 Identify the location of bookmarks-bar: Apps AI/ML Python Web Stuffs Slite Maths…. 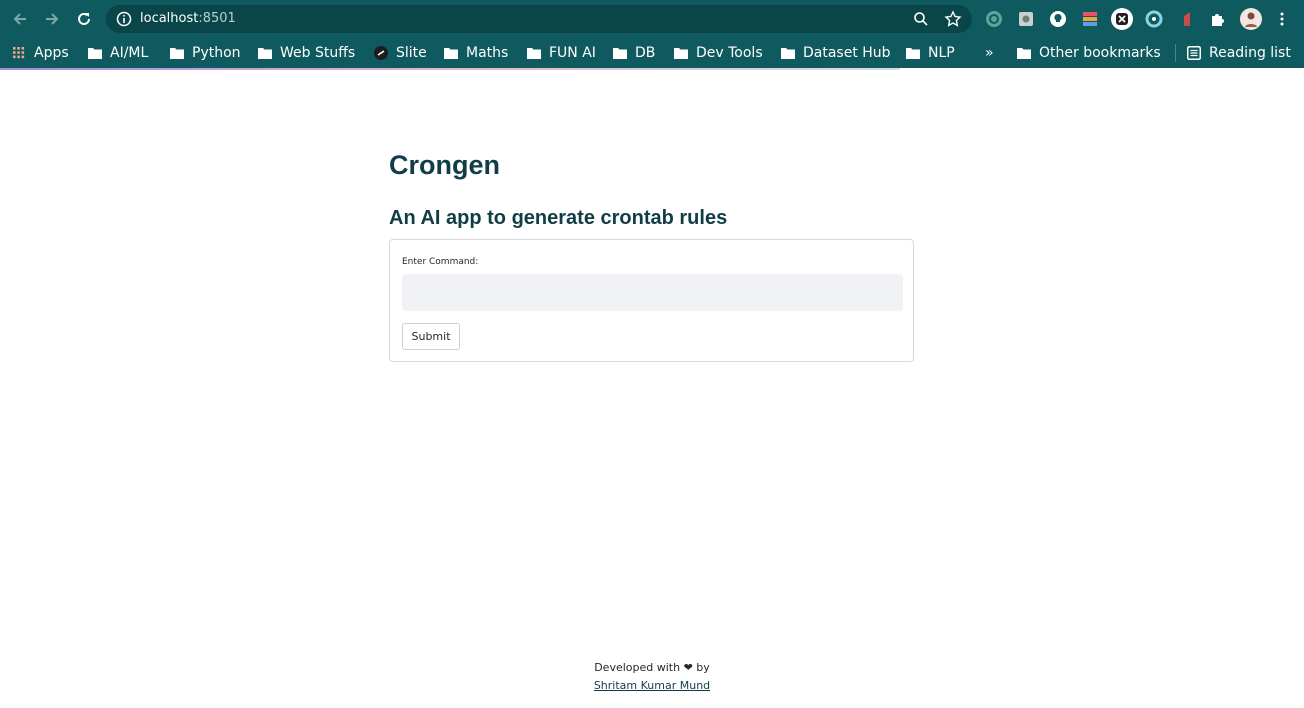
(652, 53).